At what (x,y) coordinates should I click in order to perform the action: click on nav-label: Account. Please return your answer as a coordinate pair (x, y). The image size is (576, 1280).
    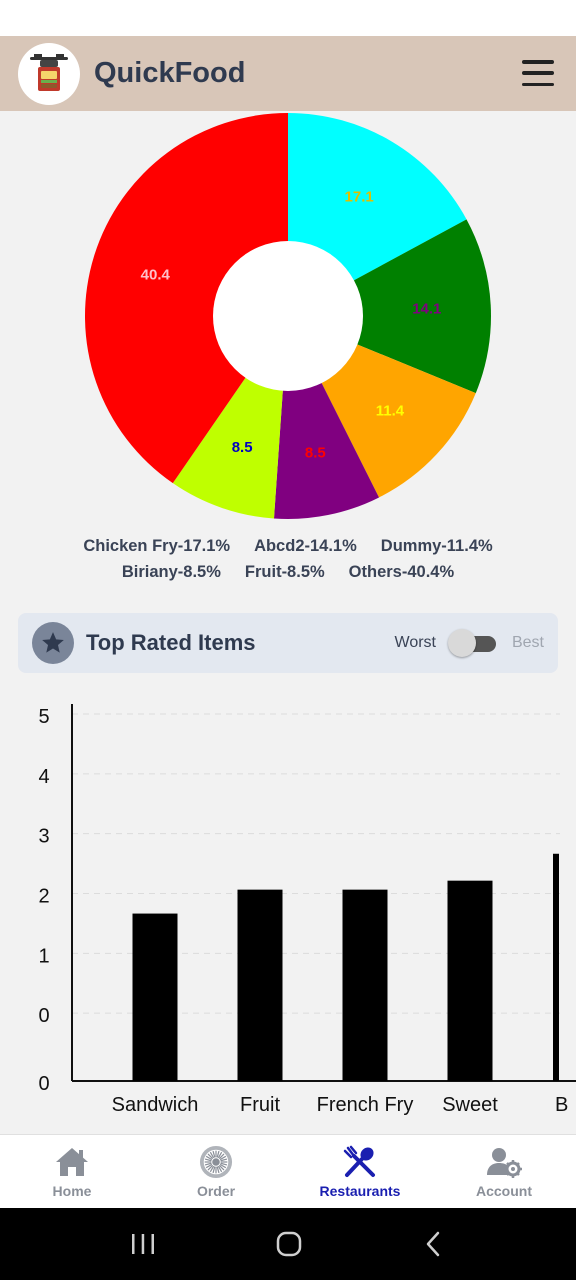
    Looking at the image, I should click on (504, 1191).